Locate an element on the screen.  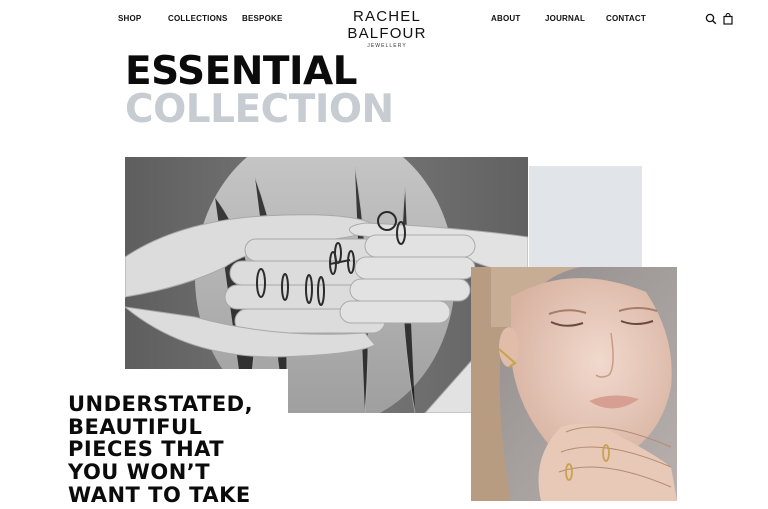
brand-logo: RACHEL BALFOUR JEWELLERY is located at coordinates (387, 28).